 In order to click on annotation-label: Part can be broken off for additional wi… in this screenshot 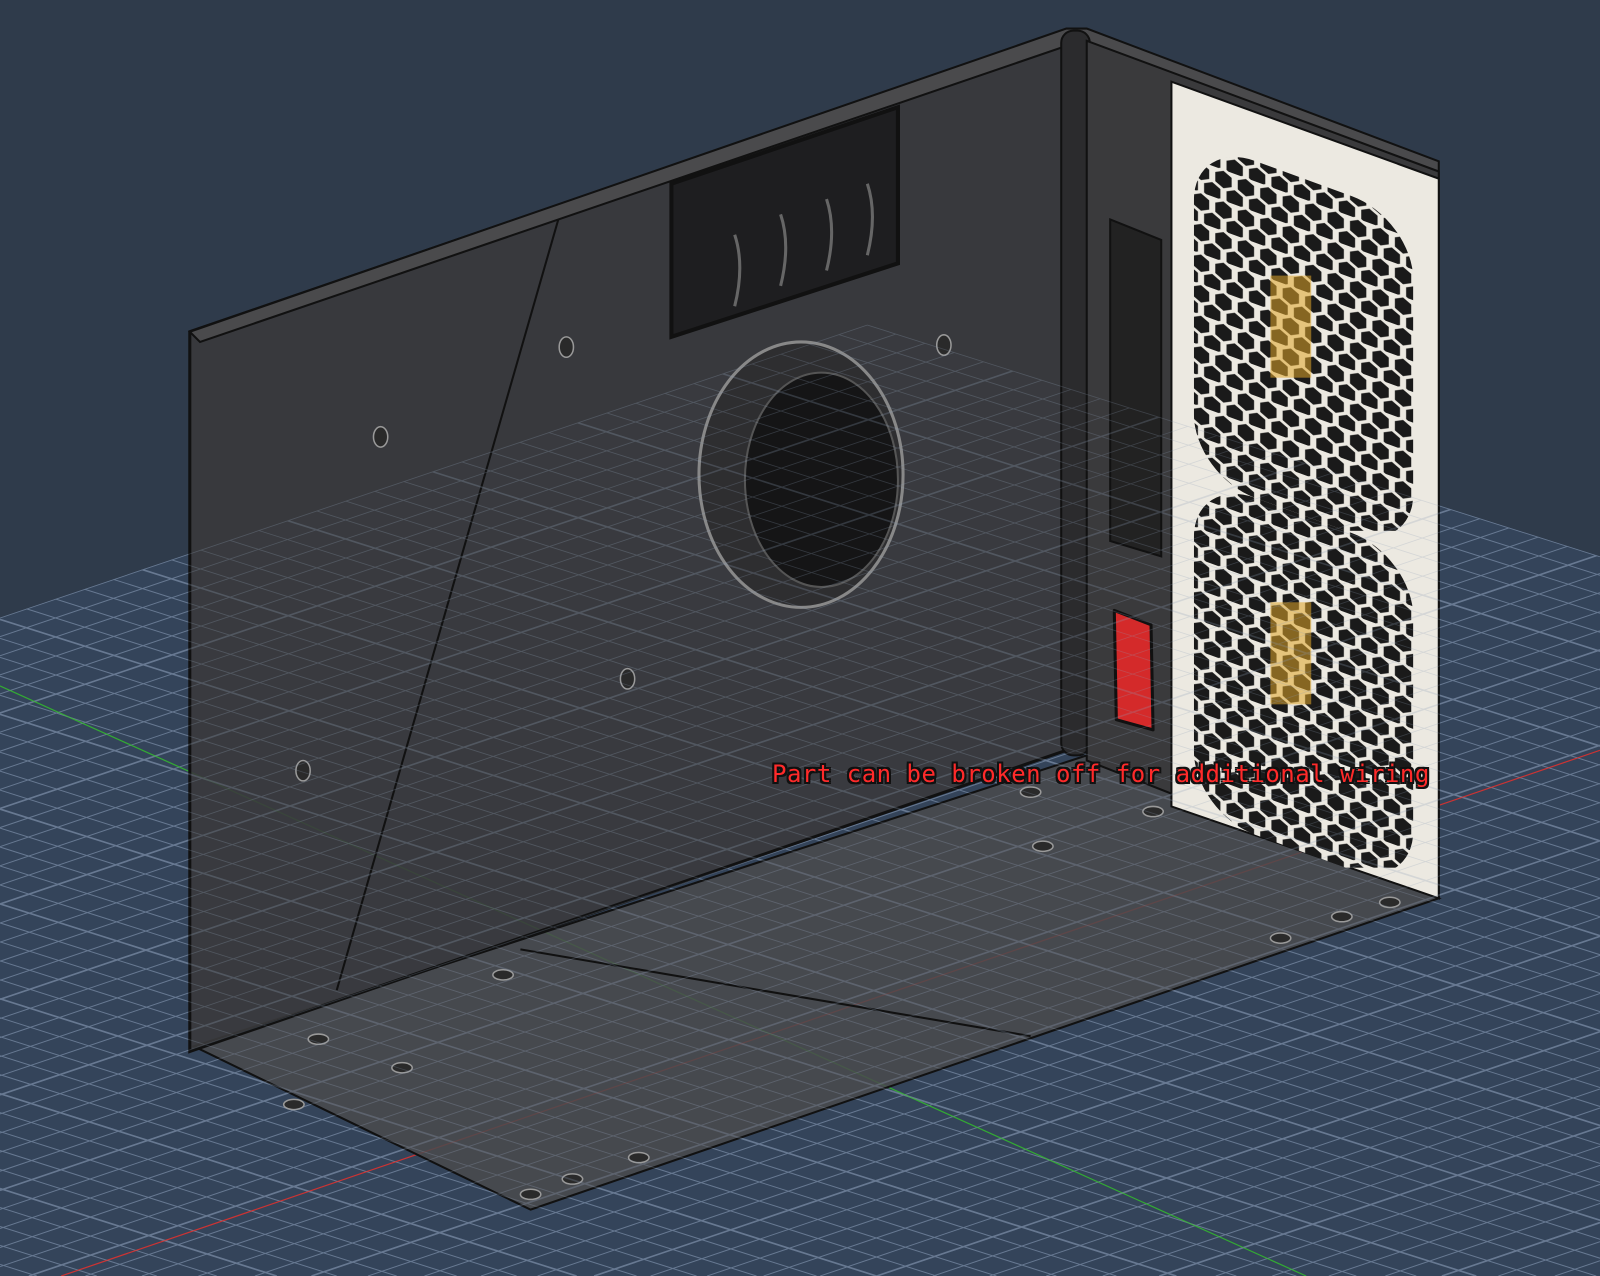, I will do `click(1101, 774)`.